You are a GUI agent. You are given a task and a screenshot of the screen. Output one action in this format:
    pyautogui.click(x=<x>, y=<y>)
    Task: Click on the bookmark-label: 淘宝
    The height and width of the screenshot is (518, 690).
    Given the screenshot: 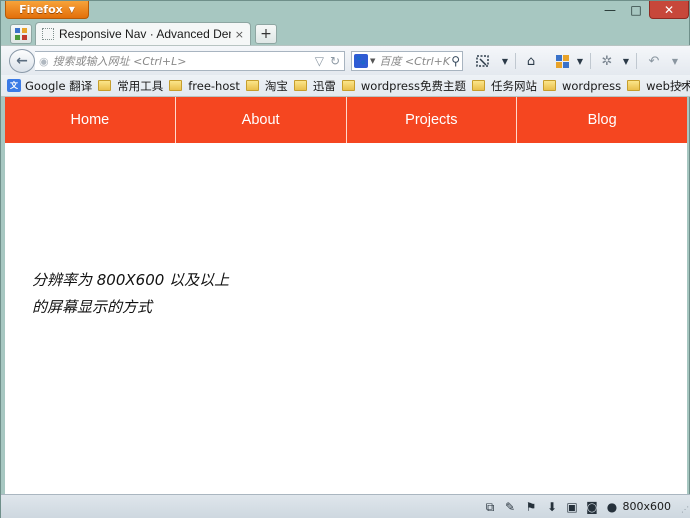 What is the action you would take?
    pyautogui.click(x=276, y=85)
    